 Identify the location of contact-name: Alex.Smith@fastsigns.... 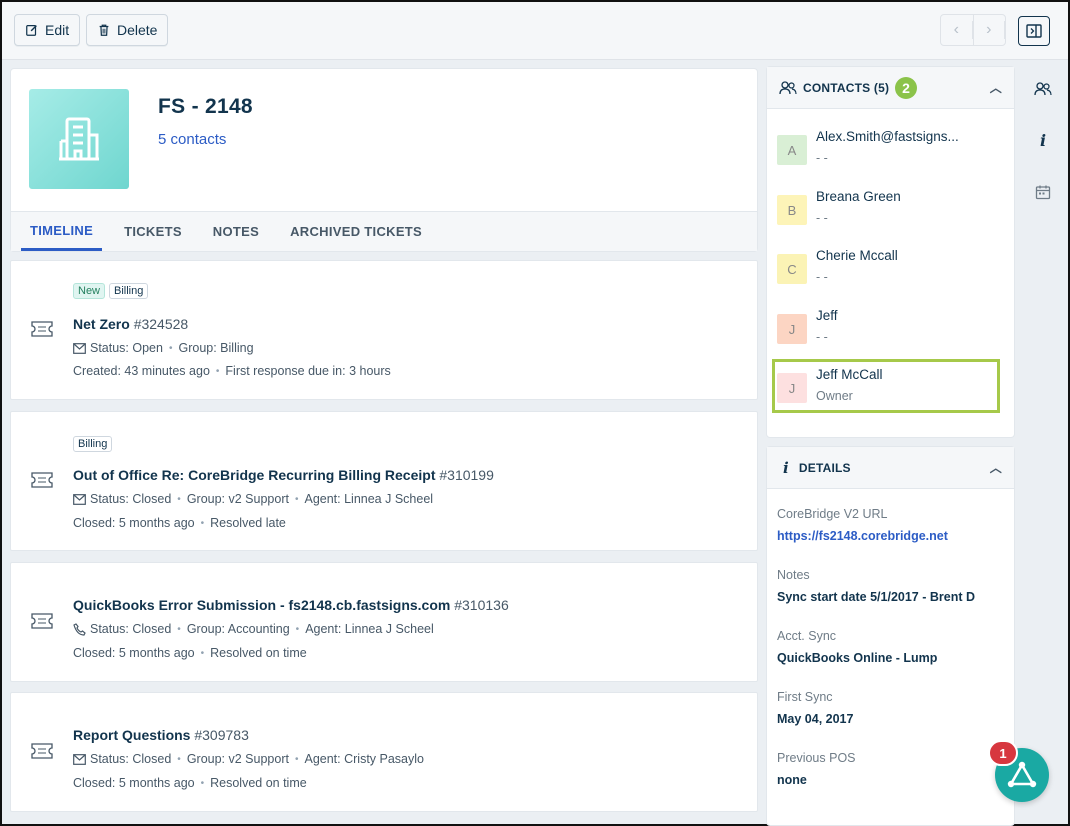
(887, 136).